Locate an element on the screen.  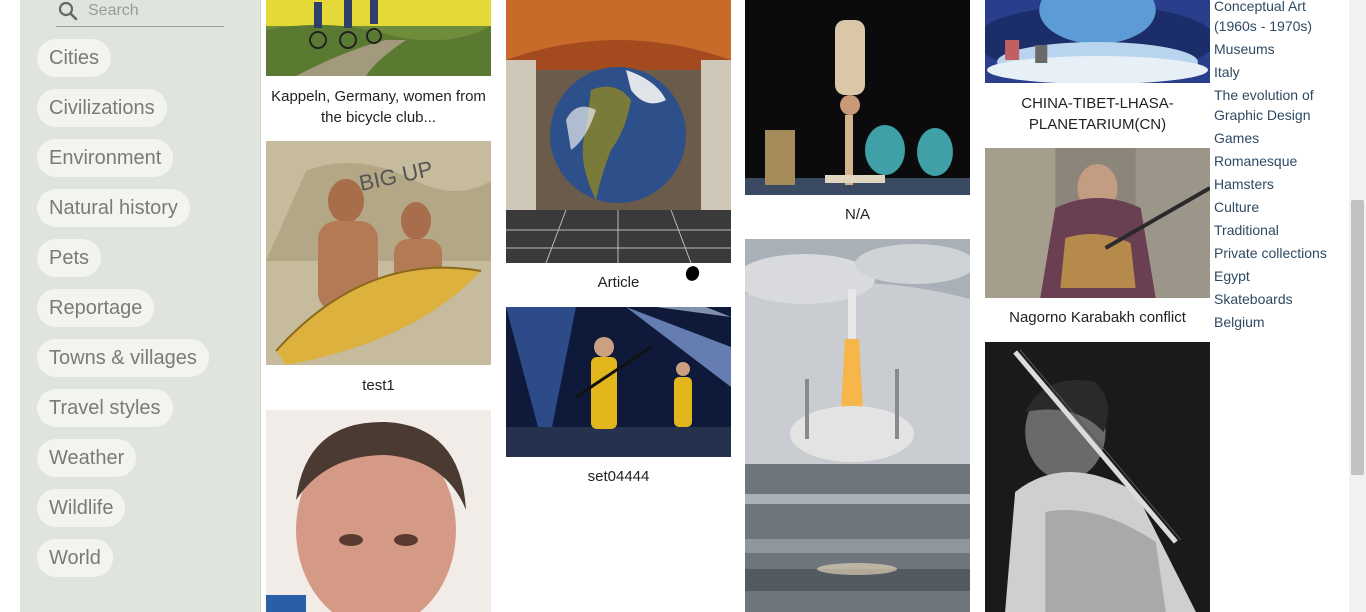
link-conceptual-art: Conceptual Art (1960s - 1970s) is located at coordinates (1277, 18).